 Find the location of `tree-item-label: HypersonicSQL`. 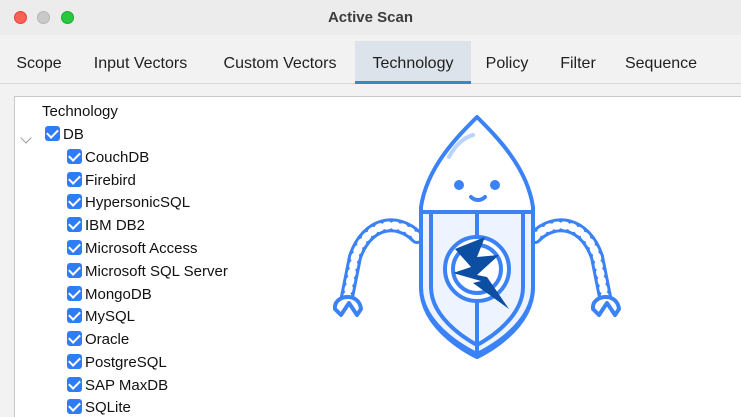

tree-item-label: HypersonicSQL is located at coordinates (138, 202).